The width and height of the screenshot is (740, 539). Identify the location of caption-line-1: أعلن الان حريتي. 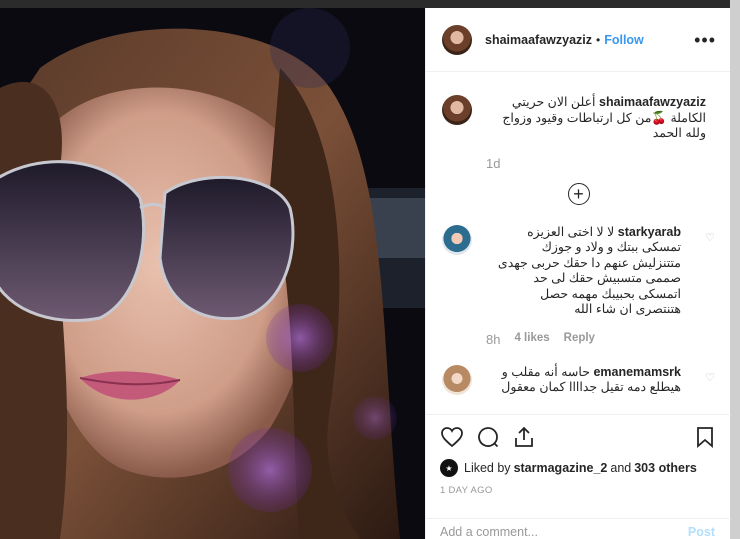
(553, 102).